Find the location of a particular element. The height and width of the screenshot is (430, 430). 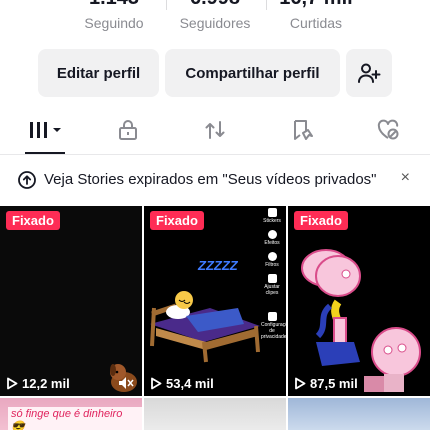

tab-saved is located at coordinates (302, 130).